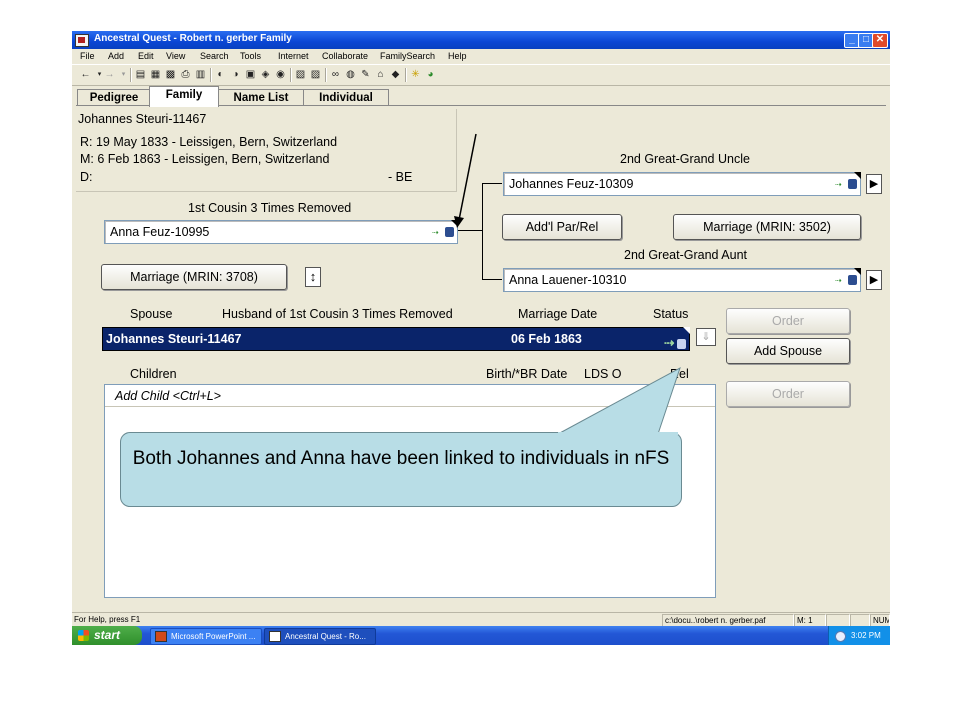  What do you see at coordinates (114, 97) in the screenshot?
I see `tab-pedigree: Pedigree` at bounding box center [114, 97].